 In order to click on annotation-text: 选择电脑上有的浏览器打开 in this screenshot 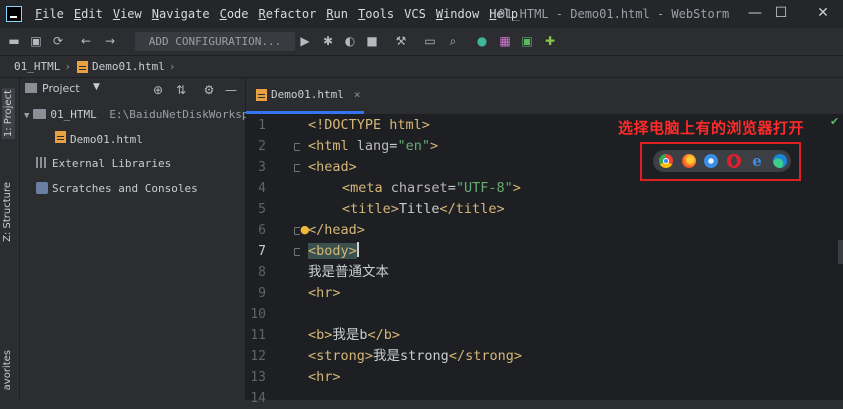, I will do `click(711, 128)`.